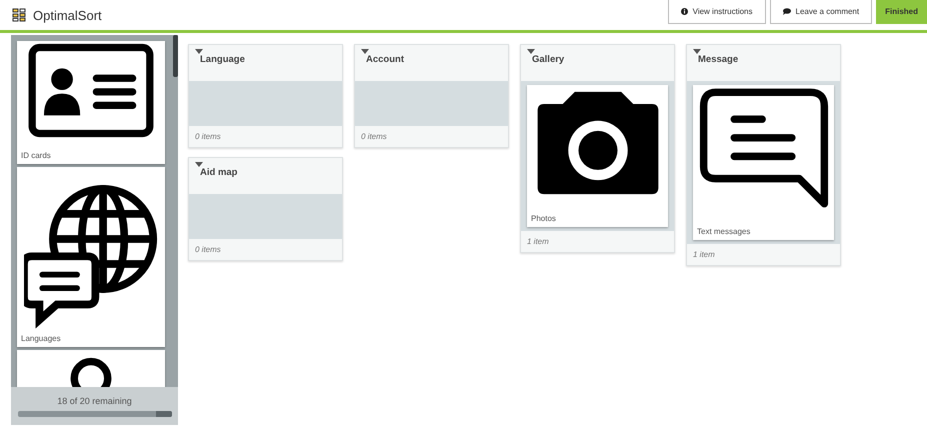  What do you see at coordinates (549, 59) in the screenshot?
I see `category-title: Gallery` at bounding box center [549, 59].